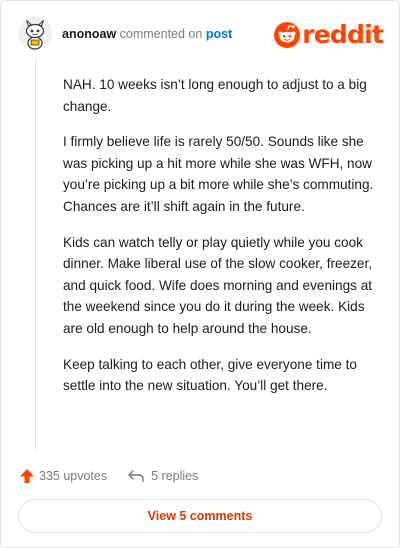 This screenshot has height=548, width=400. What do you see at coordinates (287, 35) in the screenshot?
I see `reddit-logo-icon` at bounding box center [287, 35].